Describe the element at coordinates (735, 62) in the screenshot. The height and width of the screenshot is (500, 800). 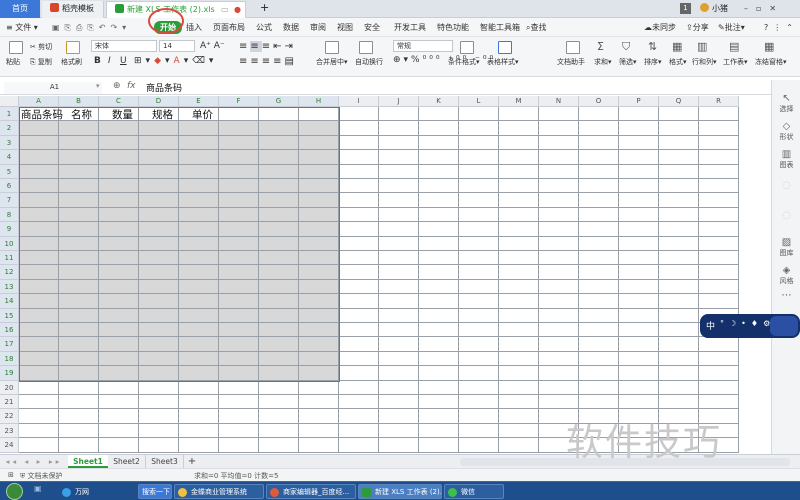
I see `sheet-button: 工作表▾` at that location.